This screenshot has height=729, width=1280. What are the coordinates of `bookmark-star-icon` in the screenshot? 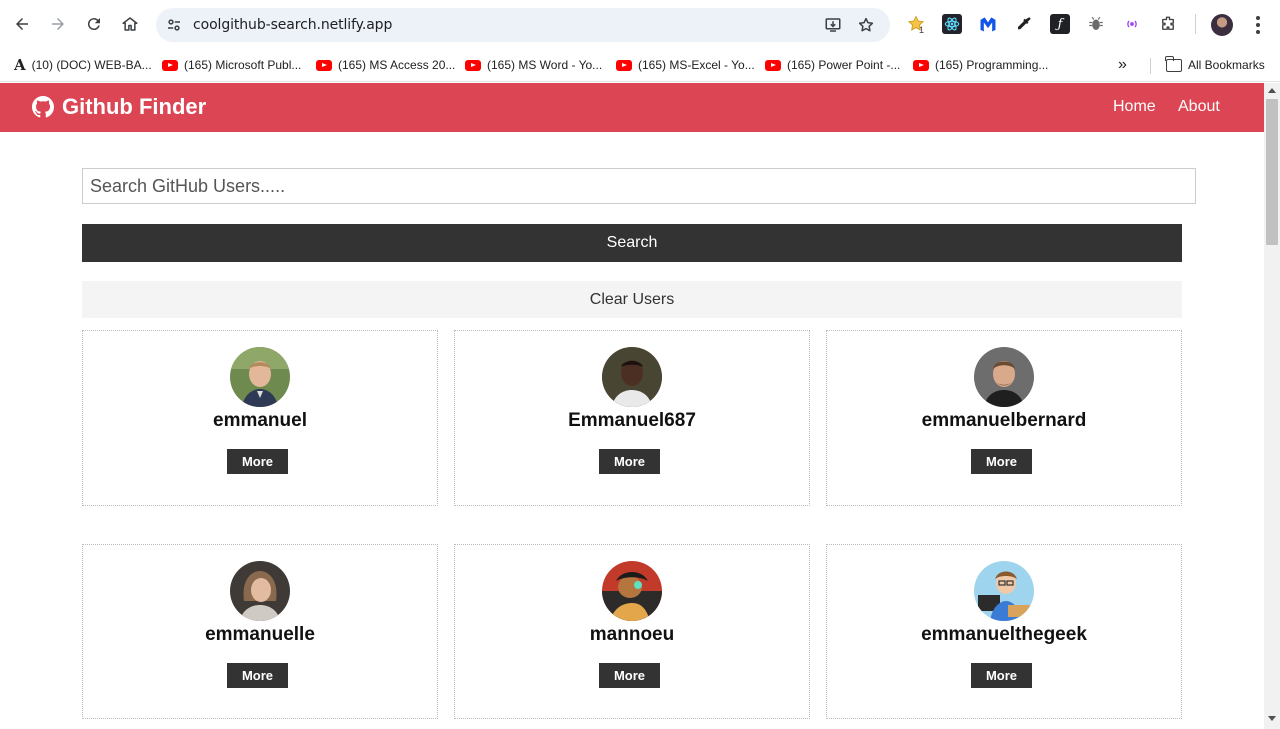 It's located at (866, 25).